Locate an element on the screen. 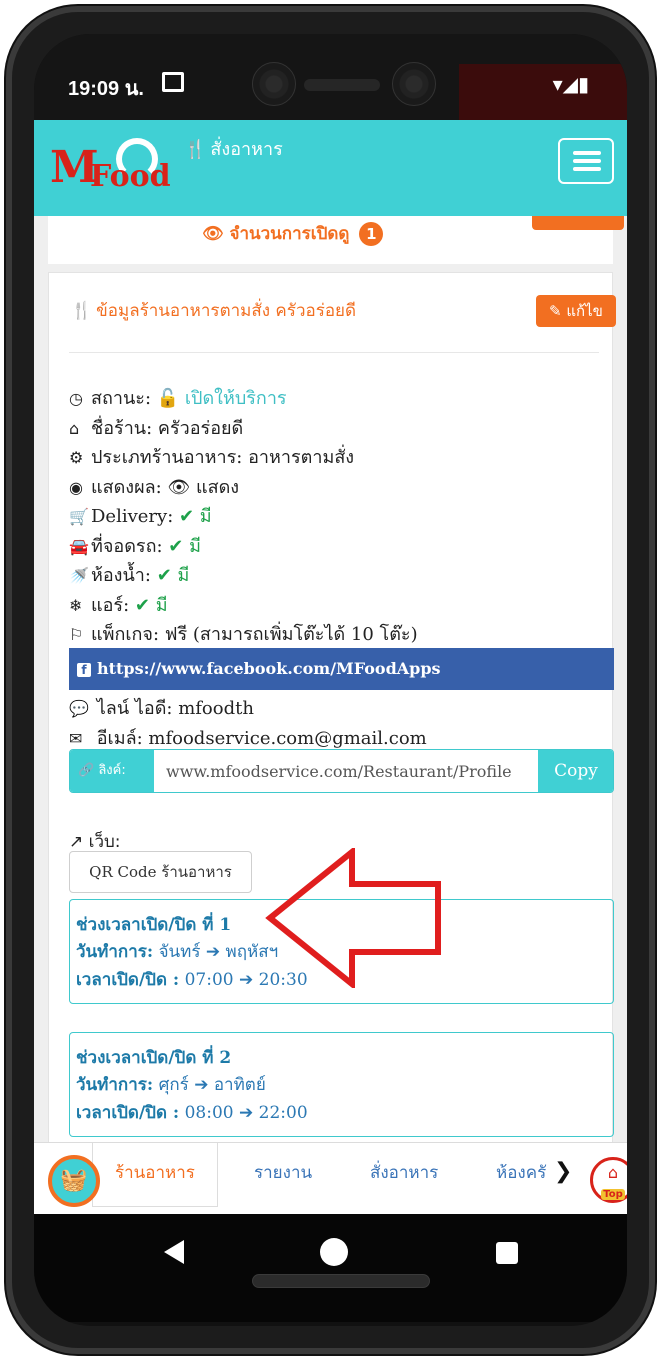 The width and height of the screenshot is (661, 1360). email-value: mfoodservice.com@gmail.com is located at coordinates (287, 738).